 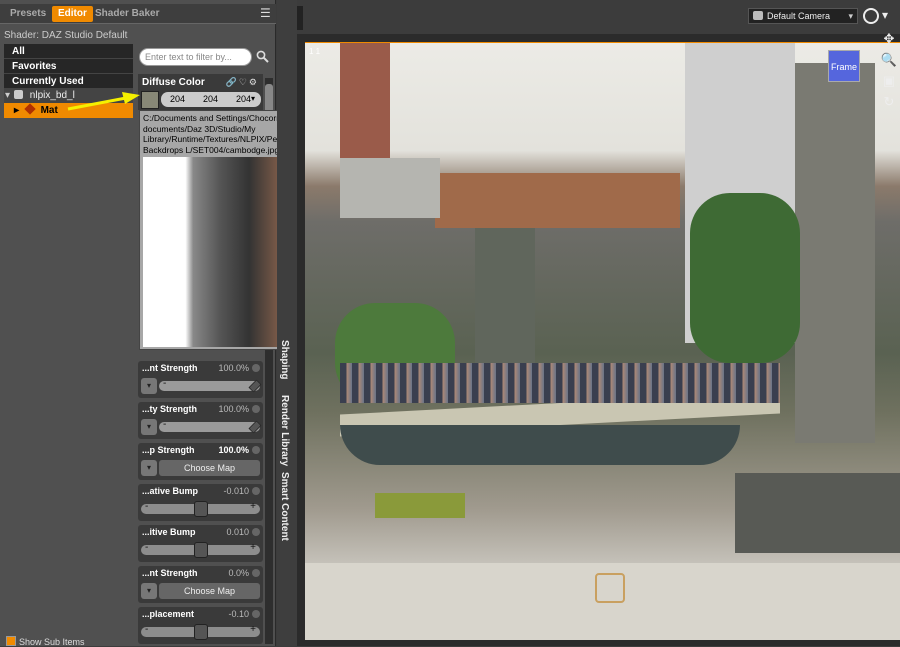 I want to click on viewport-divider, so click(x=300, y=18).